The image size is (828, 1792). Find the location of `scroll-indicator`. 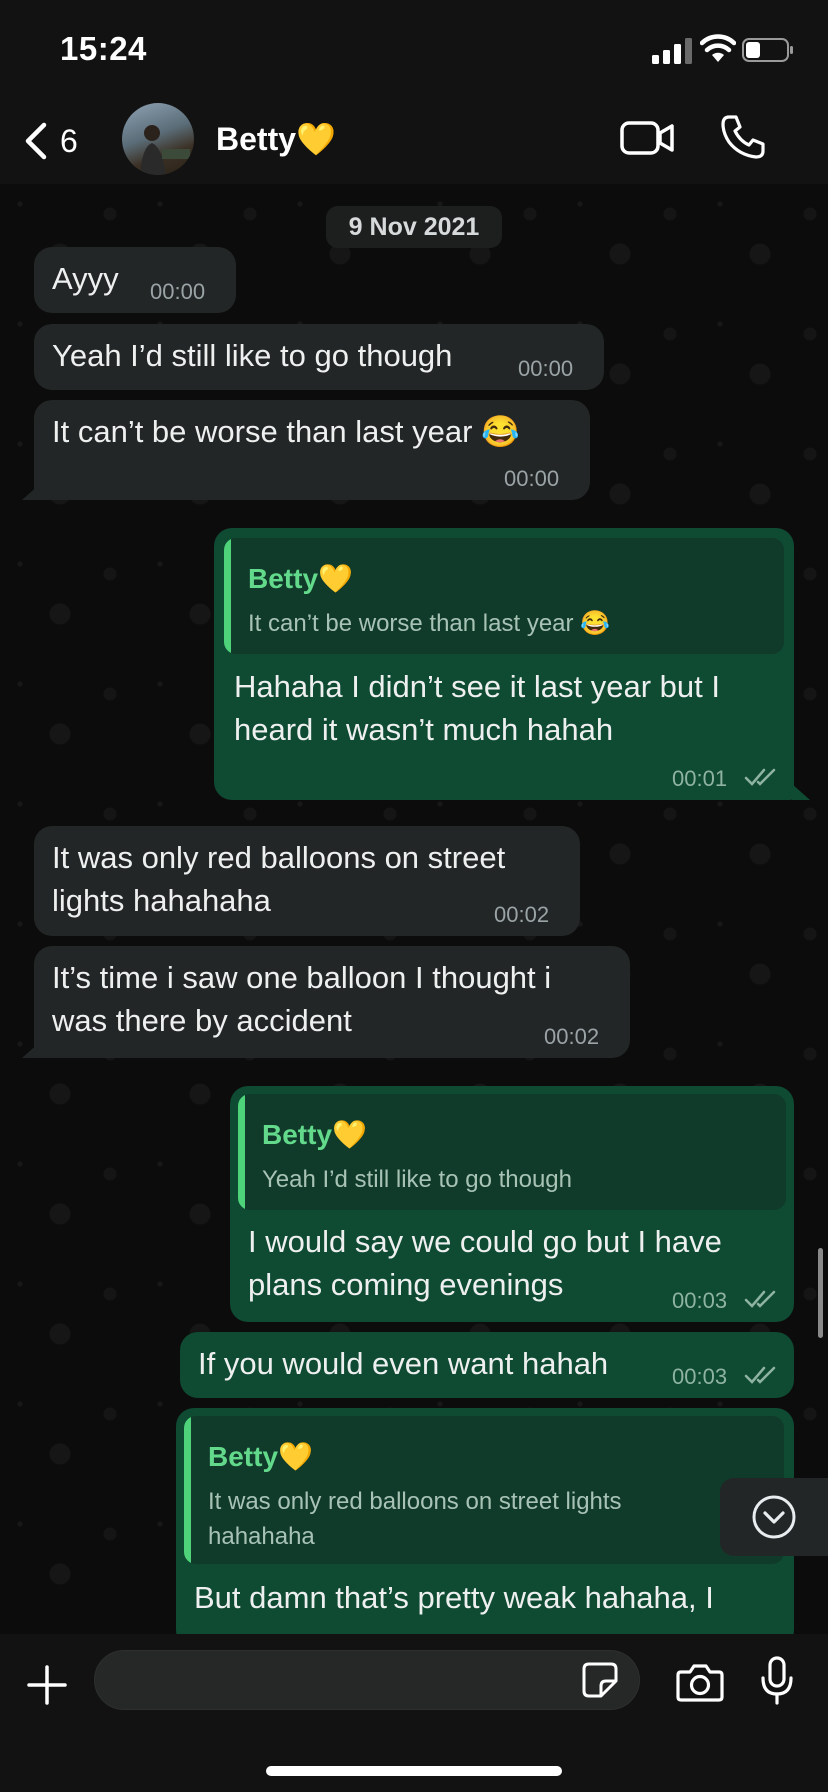

scroll-indicator is located at coordinates (820, 1293).